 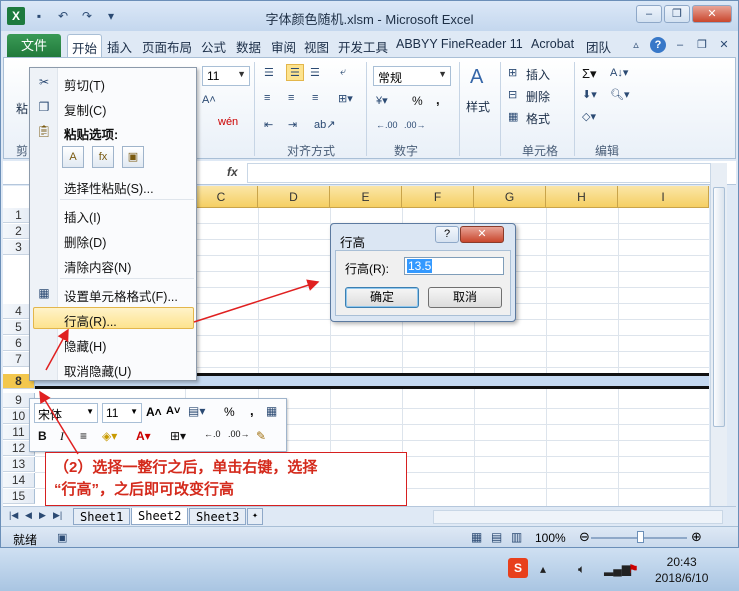 I want to click on menu-item-delete: 删除(D), so click(x=85, y=241).